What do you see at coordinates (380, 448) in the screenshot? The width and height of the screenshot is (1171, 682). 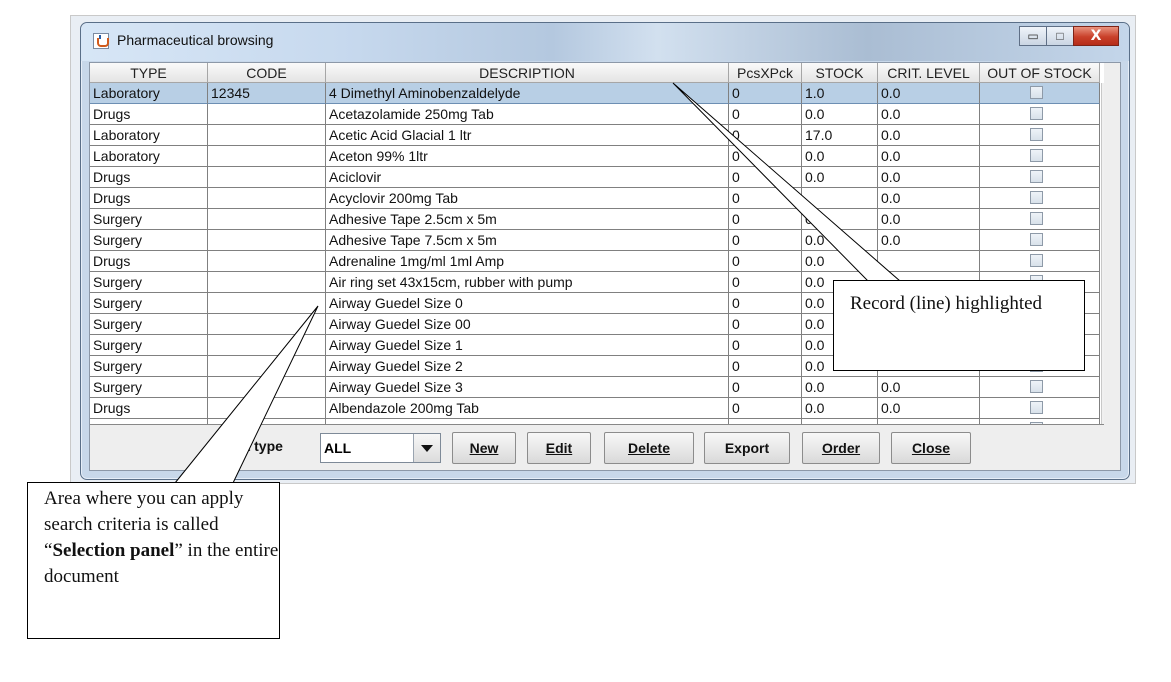 I see `type-combo: ALL` at bounding box center [380, 448].